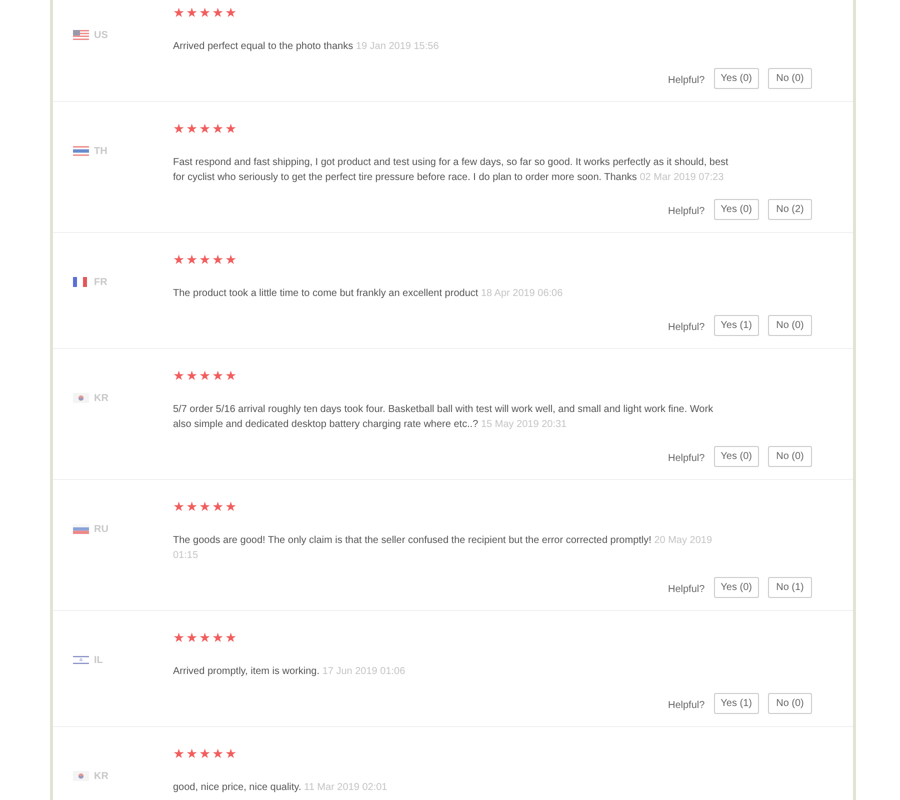 Image resolution: width=900 pixels, height=800 pixels. What do you see at coordinates (368, 294) in the screenshot?
I see `review-text: The product took a little time to come but frankly an excellent product 18 Apr 2019 06:06` at bounding box center [368, 294].